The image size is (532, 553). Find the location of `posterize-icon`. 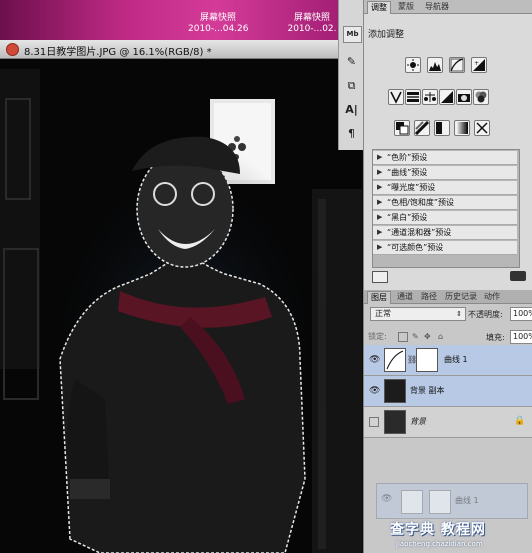

posterize-icon is located at coordinates (422, 128).